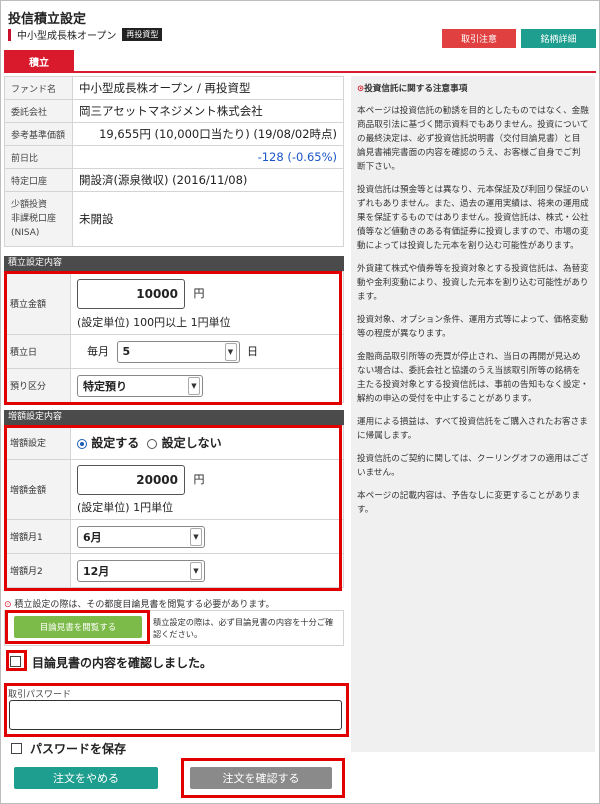 This screenshot has height=804, width=600. What do you see at coordinates (115, 443) in the screenshot?
I see `radio-setting-on-label: 設定する` at bounding box center [115, 443].